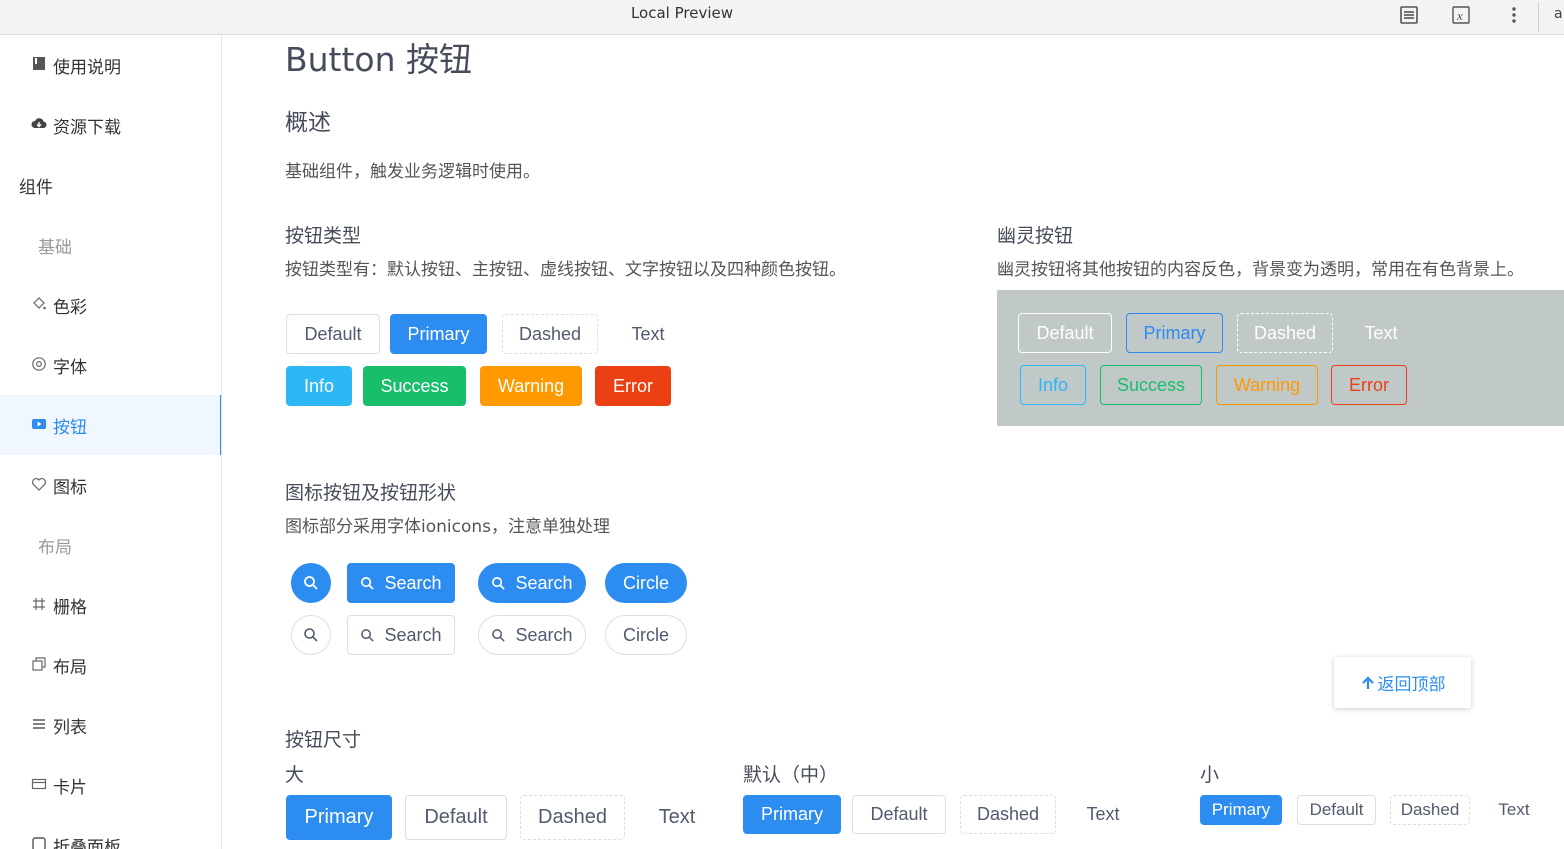  I want to click on sidebar-item-layout: 布局, so click(110, 665).